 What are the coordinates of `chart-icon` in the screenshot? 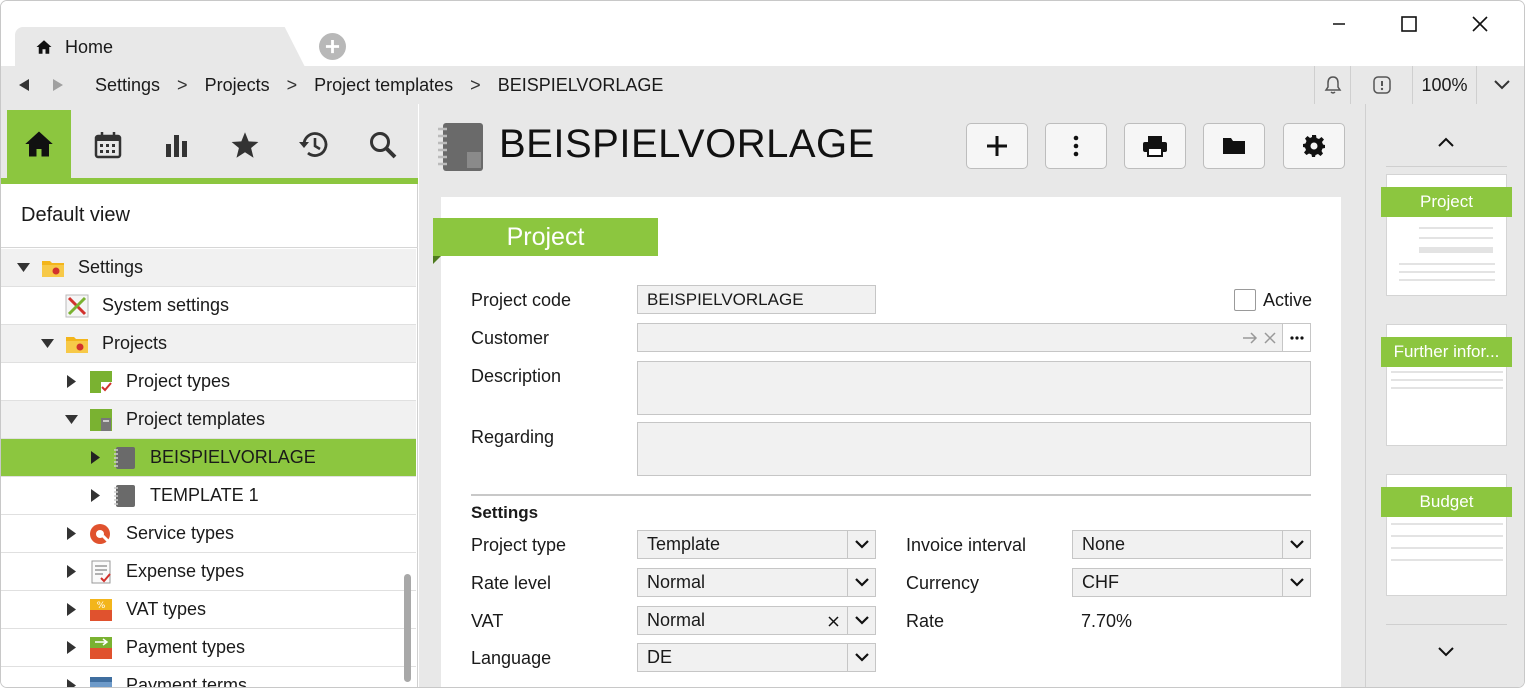 It's located at (177, 145).